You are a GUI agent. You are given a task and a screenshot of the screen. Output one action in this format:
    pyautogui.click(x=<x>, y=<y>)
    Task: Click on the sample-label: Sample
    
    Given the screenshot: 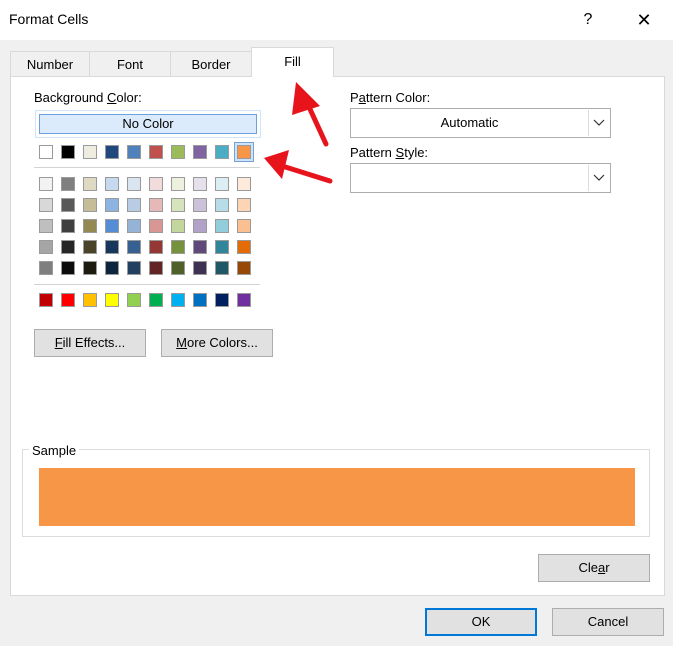 What is the action you would take?
    pyautogui.click(x=54, y=450)
    